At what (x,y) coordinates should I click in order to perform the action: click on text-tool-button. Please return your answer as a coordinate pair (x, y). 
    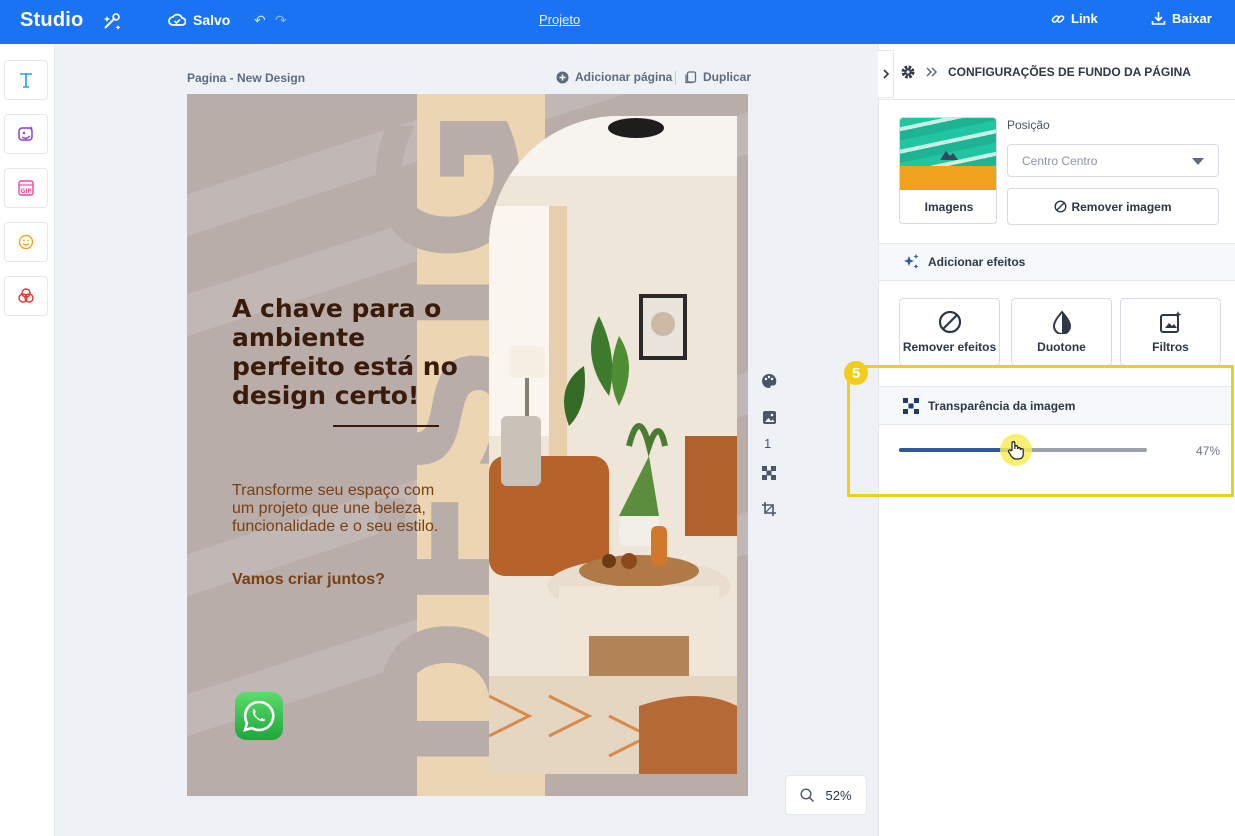
    Looking at the image, I should click on (26, 80).